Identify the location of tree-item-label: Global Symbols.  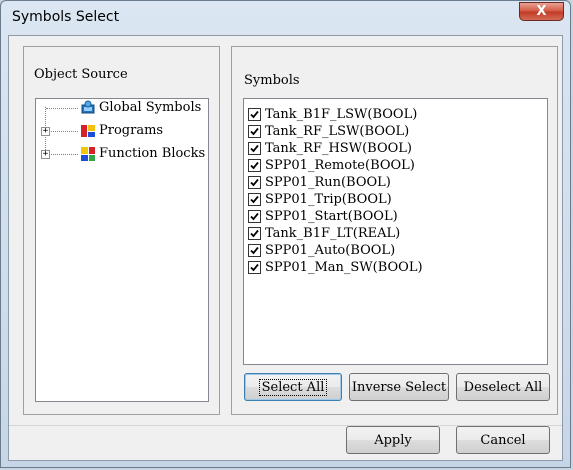
(150, 107).